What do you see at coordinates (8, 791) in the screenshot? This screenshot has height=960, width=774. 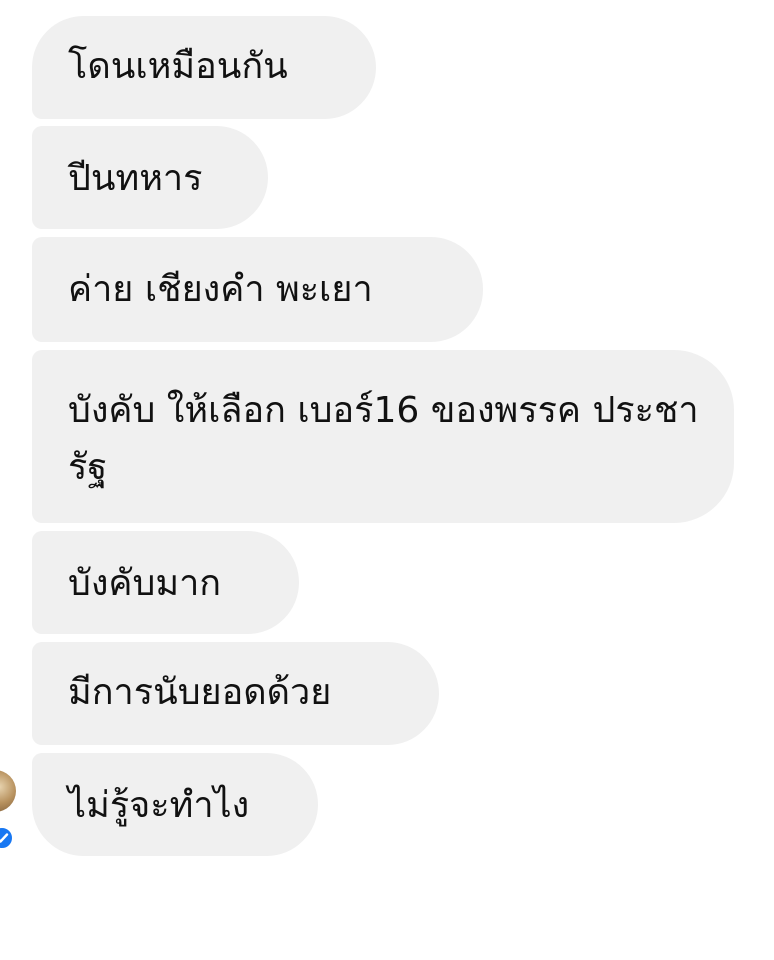 I see `sender-avatar` at bounding box center [8, 791].